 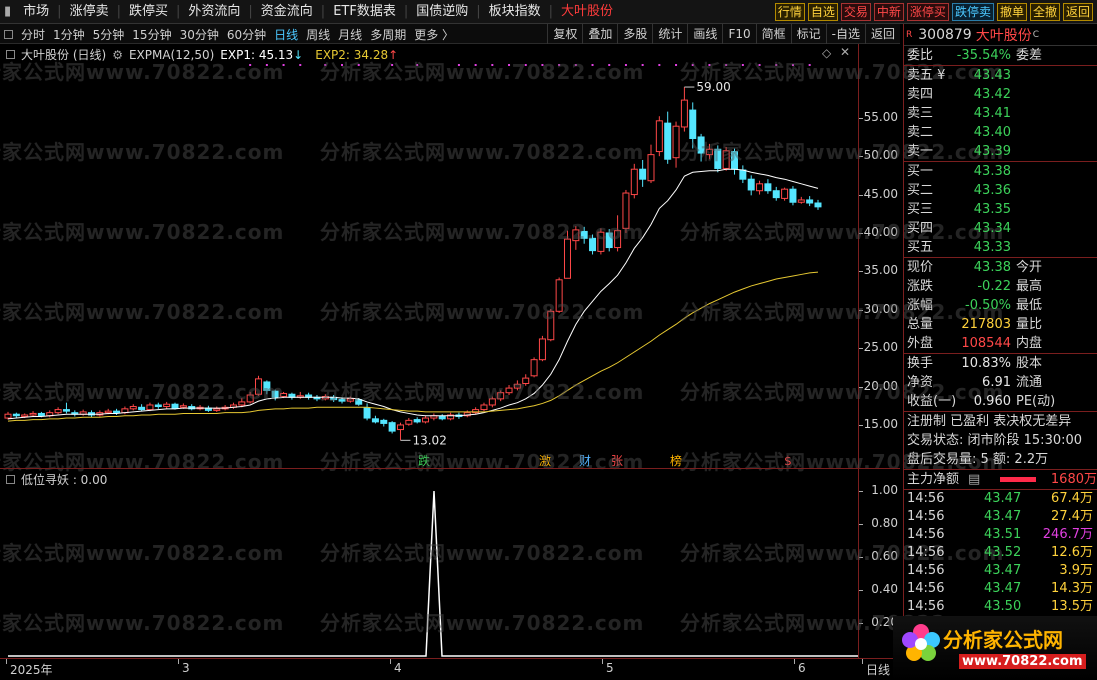 What do you see at coordinates (287, 12) in the screenshot?
I see `menu-item: 资金流向` at bounding box center [287, 12].